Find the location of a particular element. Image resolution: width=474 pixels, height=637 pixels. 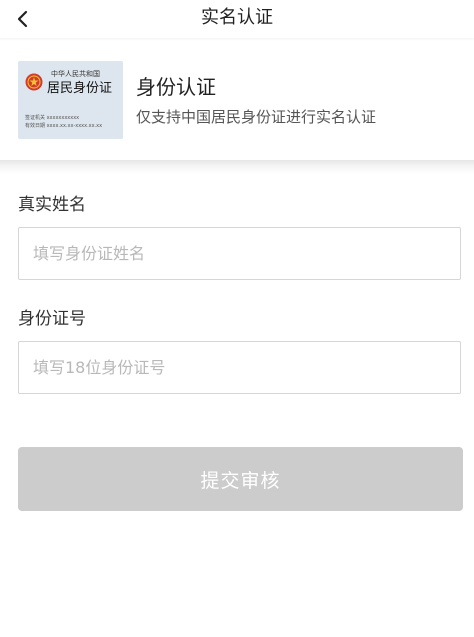

page-title: 实名认证 is located at coordinates (237, 17).